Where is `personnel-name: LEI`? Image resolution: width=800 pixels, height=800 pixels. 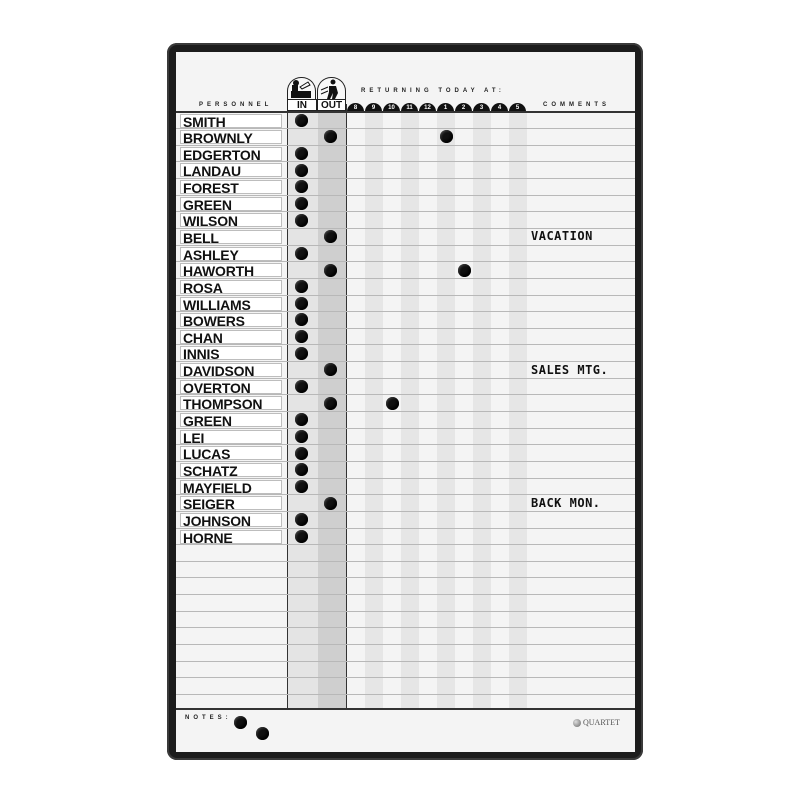 personnel-name: LEI is located at coordinates (231, 437).